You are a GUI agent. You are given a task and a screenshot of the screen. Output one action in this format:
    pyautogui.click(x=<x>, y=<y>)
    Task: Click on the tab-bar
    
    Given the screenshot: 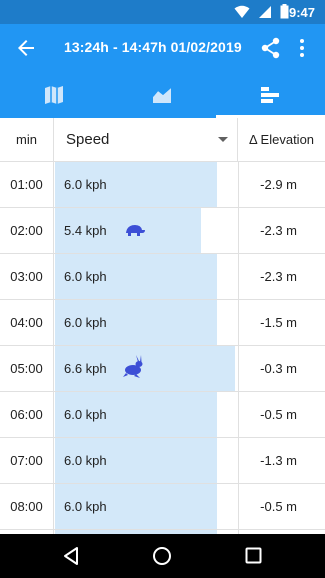 What is the action you would take?
    pyautogui.click(x=162, y=95)
    